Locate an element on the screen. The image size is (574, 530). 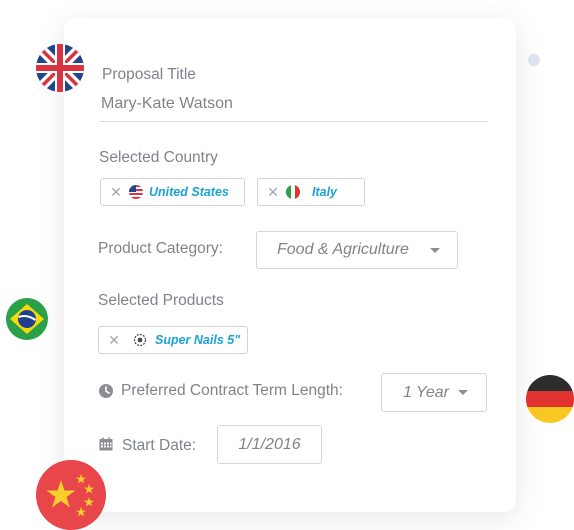
germany-flag-icon is located at coordinates (550, 399).